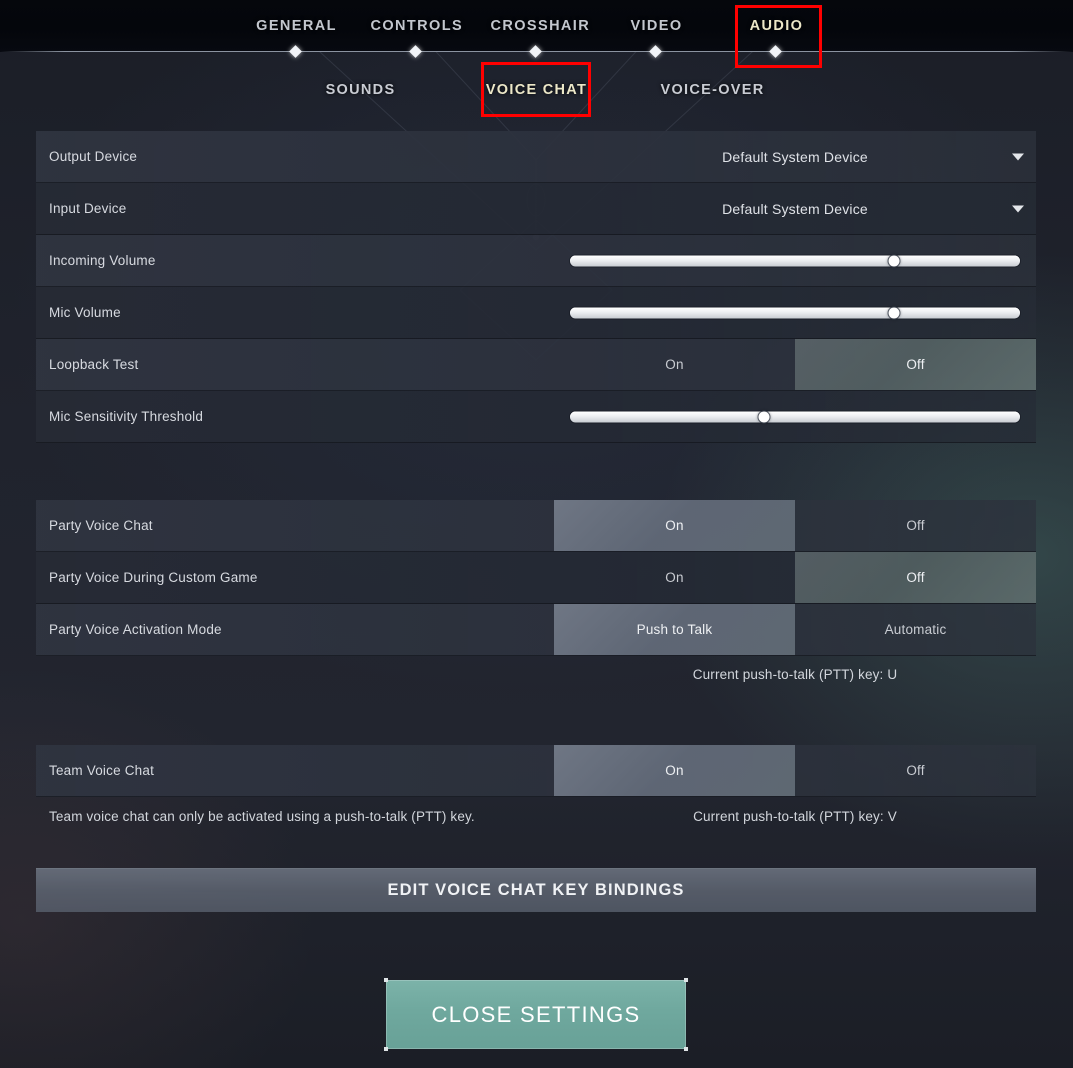  I want to click on subtab-voice-chat: VOICE CHAT, so click(537, 90).